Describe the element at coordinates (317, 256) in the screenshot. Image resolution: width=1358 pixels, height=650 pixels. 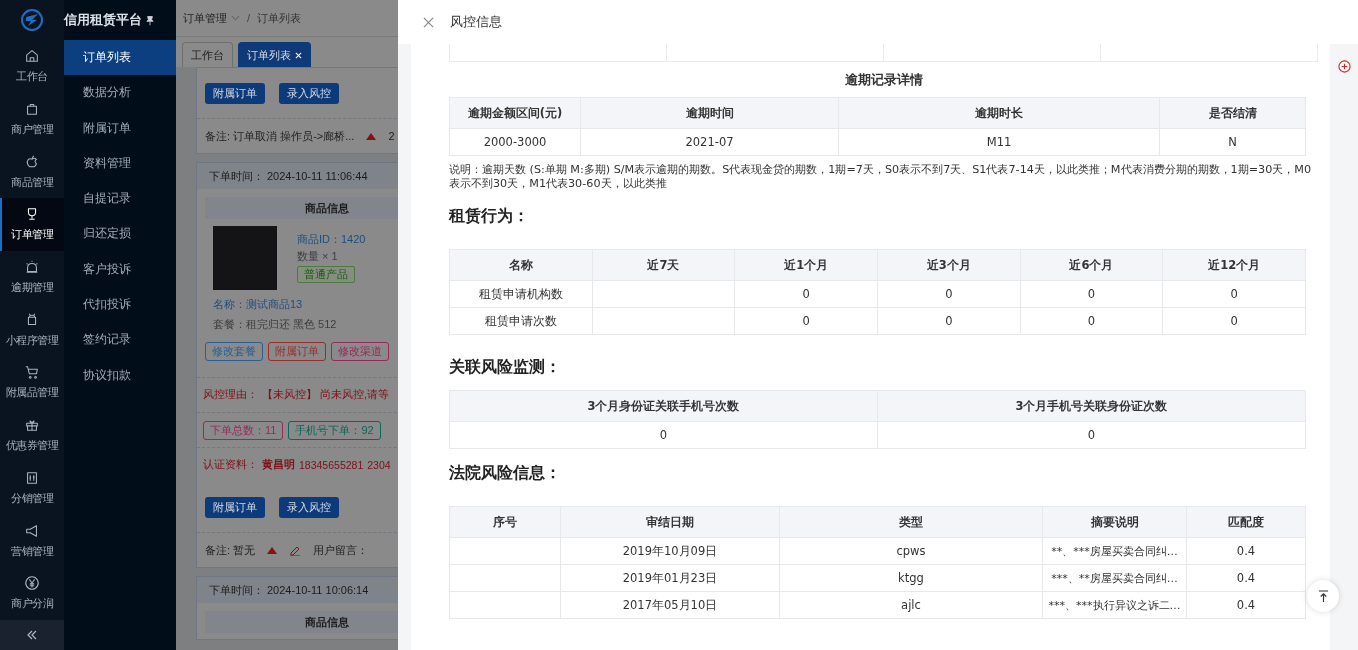
I see `quantity-text: 数量 × 1` at that location.